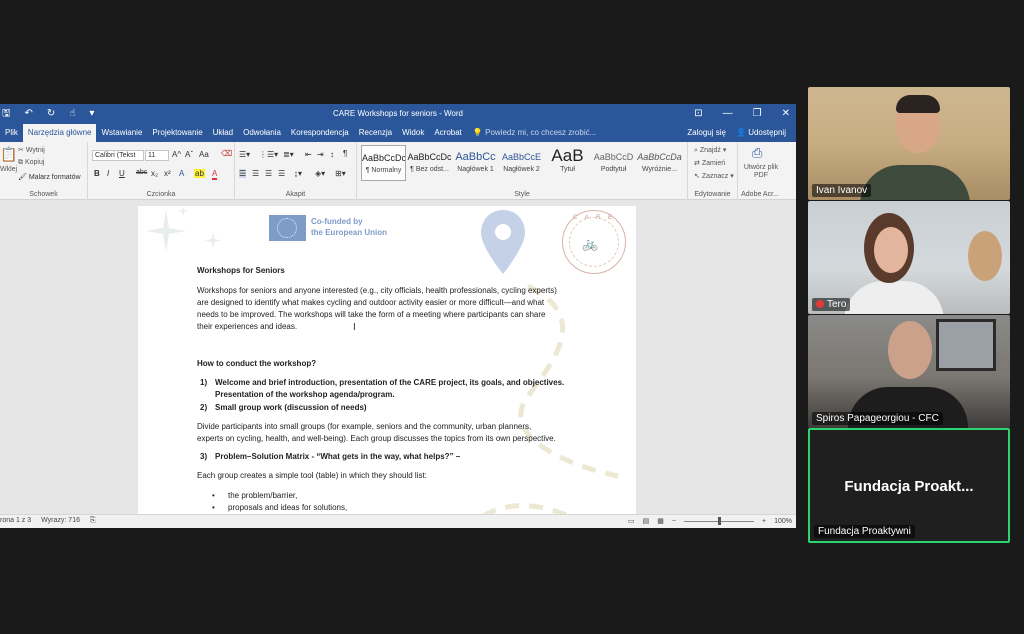 This screenshot has width=1024, height=634. I want to click on participant-name: Fundacja Proaktywni, so click(864, 531).